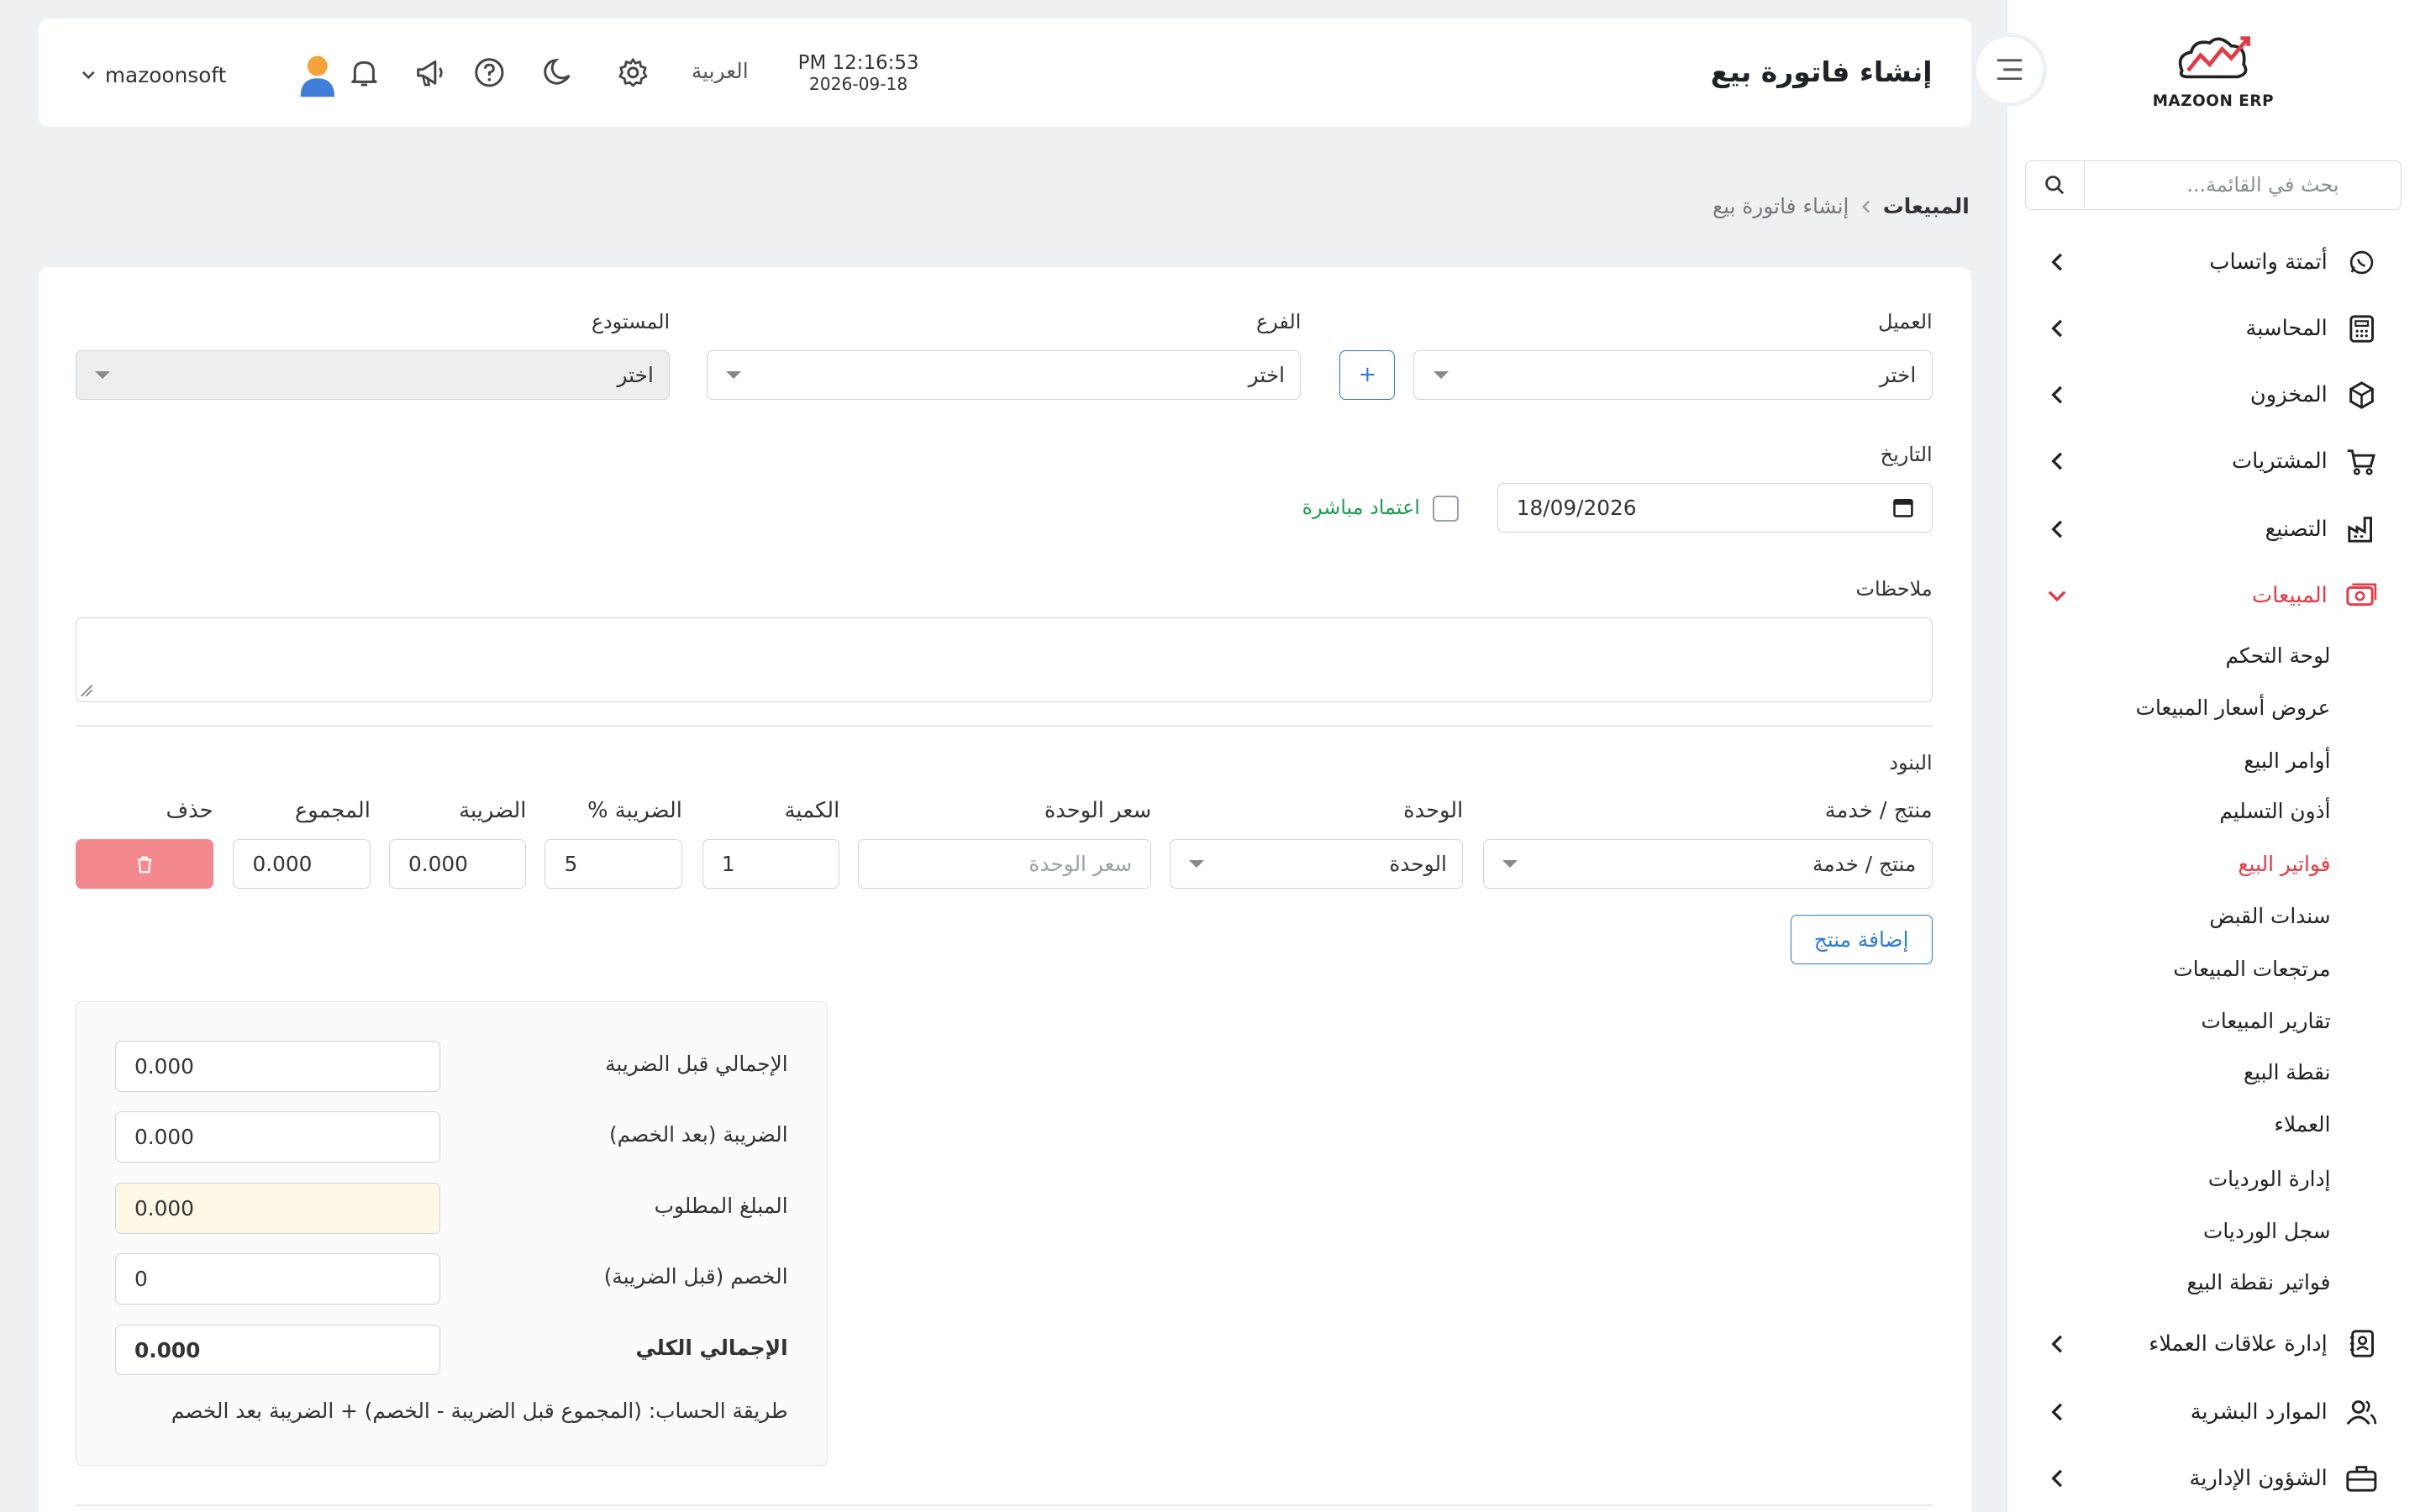 This screenshot has height=1512, width=2420. Describe the element at coordinates (696, 1063) in the screenshot. I see `subtotal-label: الإجمالي قبل الضريبة` at that location.